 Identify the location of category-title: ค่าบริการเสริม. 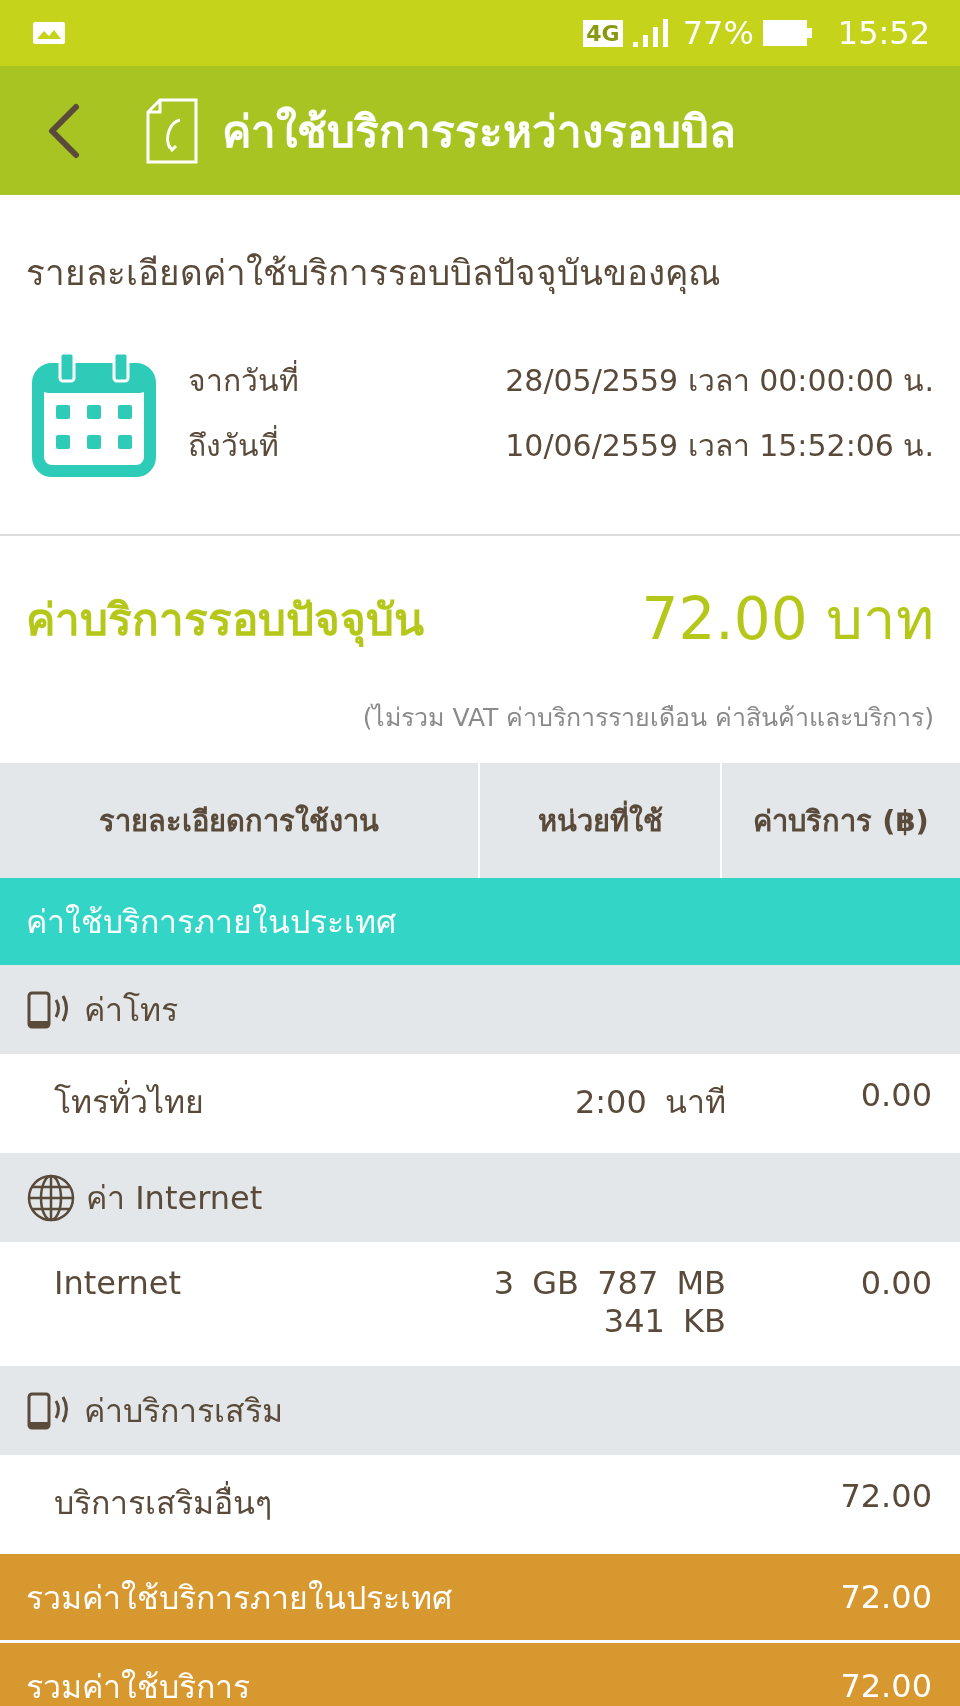
(183, 1411).